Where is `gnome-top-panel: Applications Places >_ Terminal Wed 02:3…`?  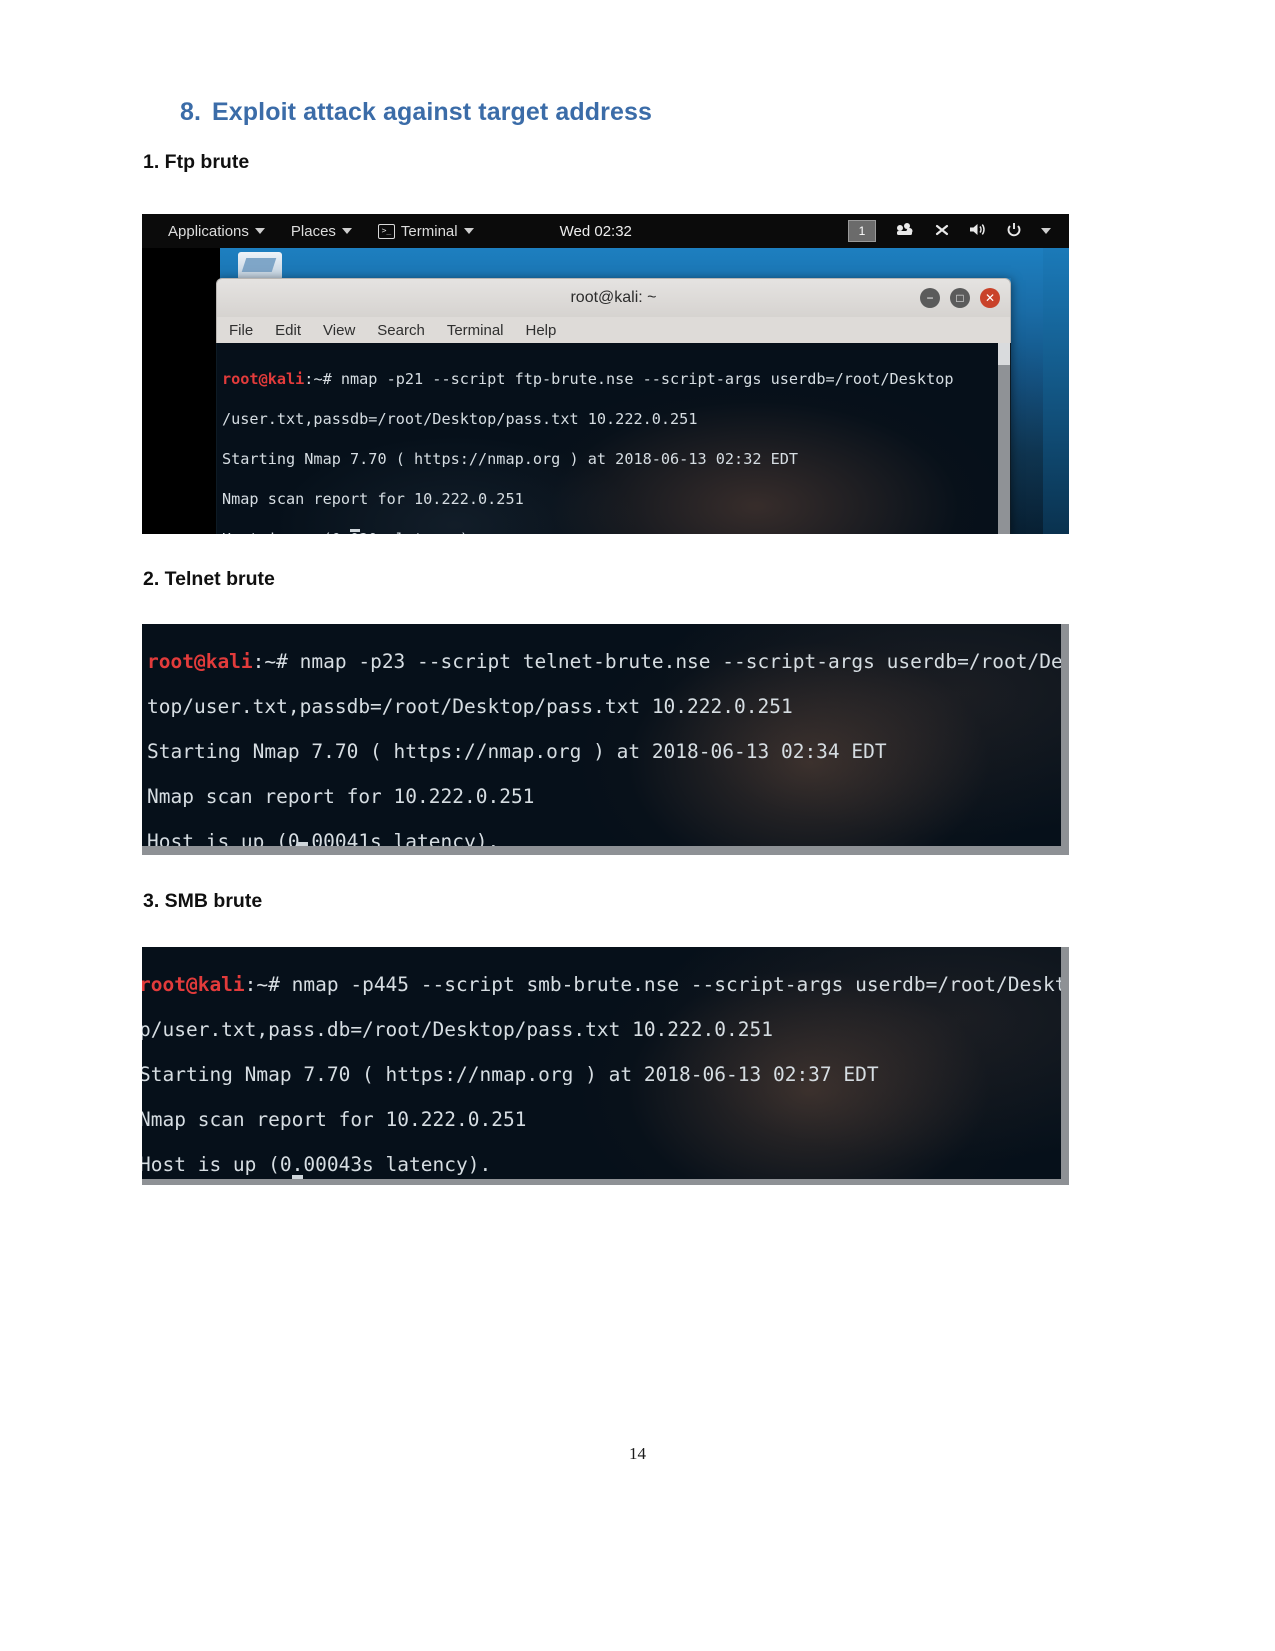 gnome-top-panel: Applications Places >_ Terminal Wed 02:3… is located at coordinates (605, 231).